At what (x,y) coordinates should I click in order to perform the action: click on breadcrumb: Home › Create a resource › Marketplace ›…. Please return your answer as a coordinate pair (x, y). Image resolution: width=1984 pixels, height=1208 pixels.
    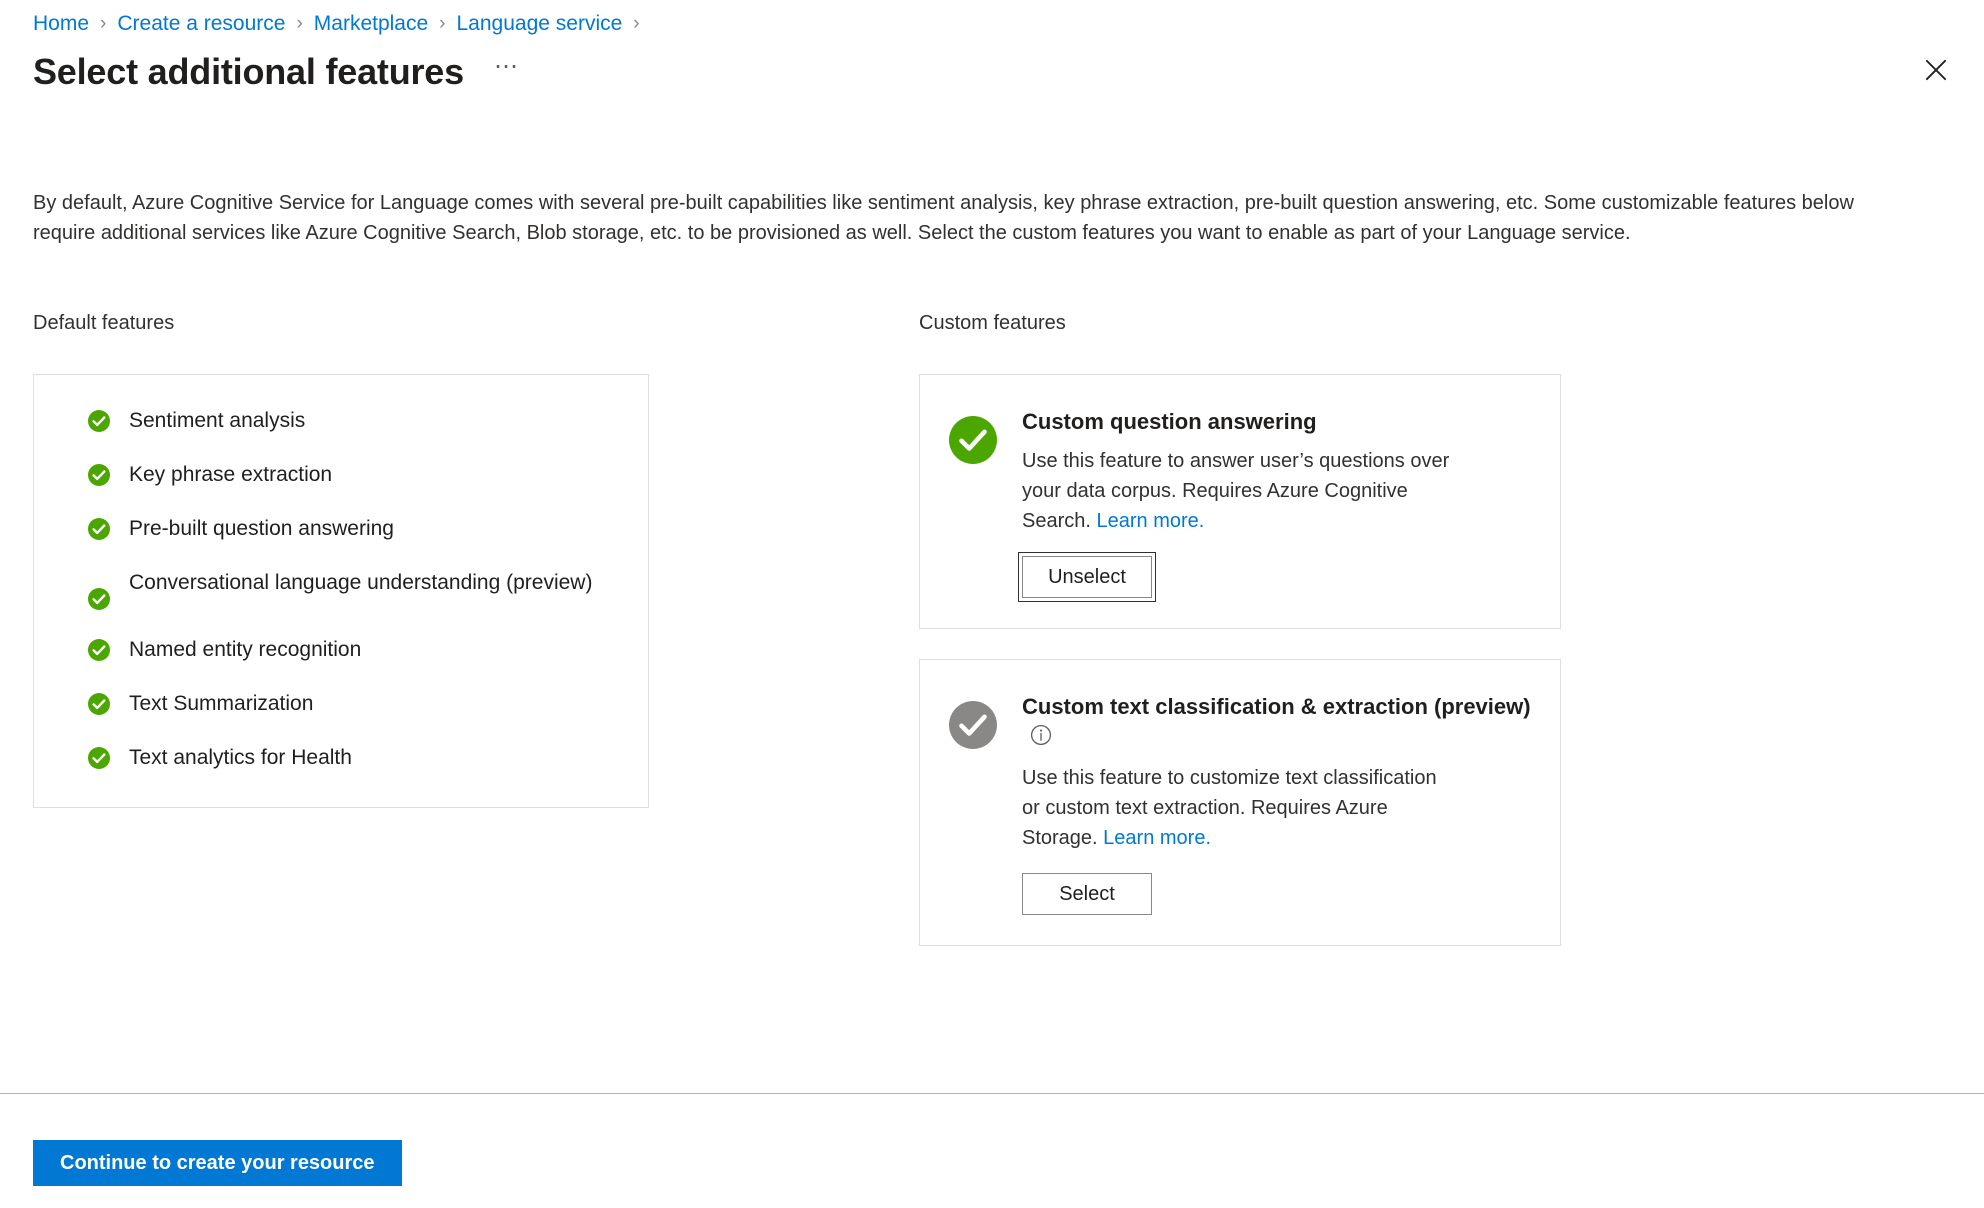
    Looking at the image, I should click on (342, 24).